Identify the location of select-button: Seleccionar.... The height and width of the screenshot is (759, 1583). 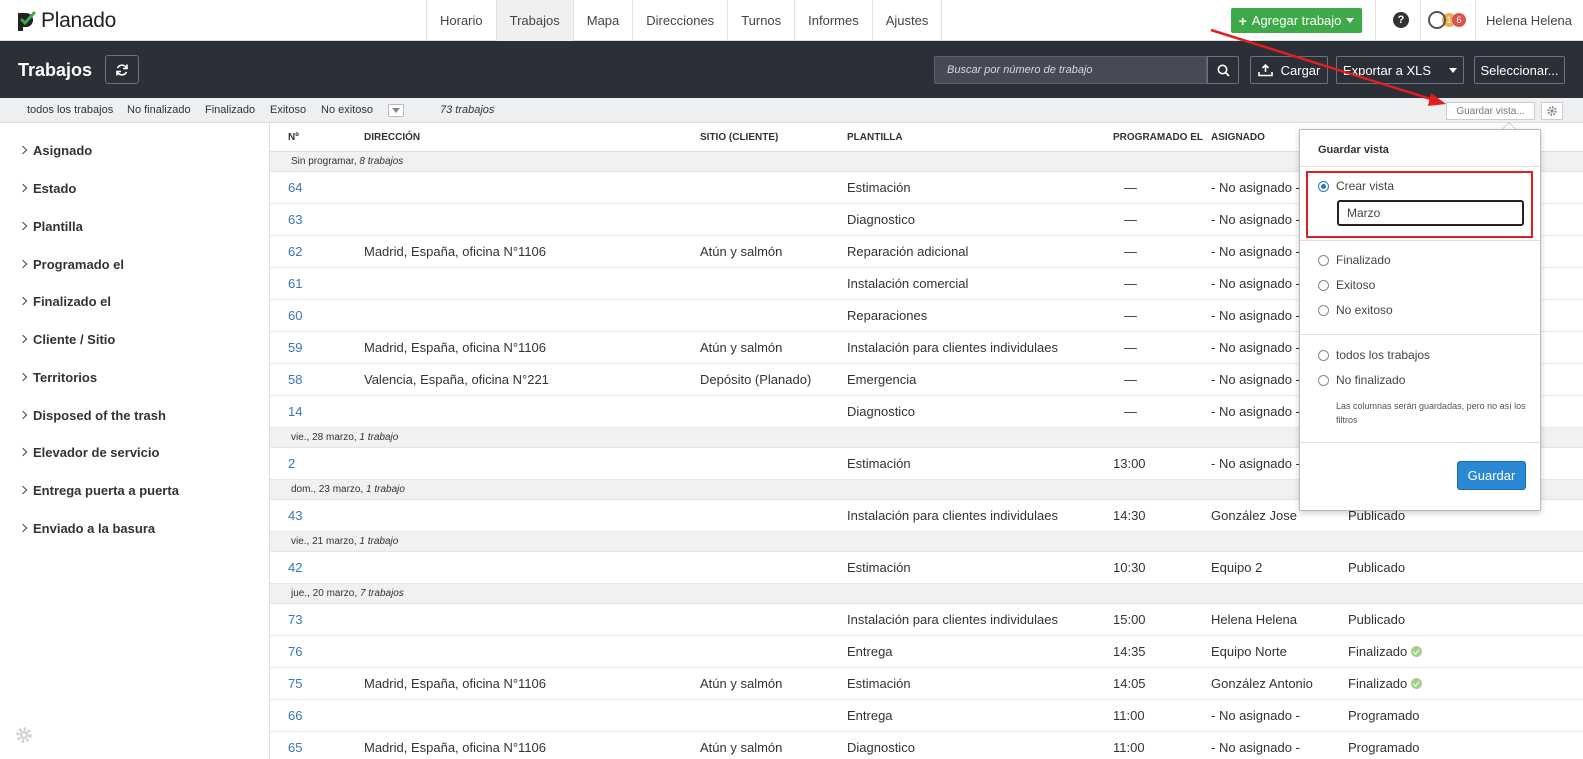
(1519, 70).